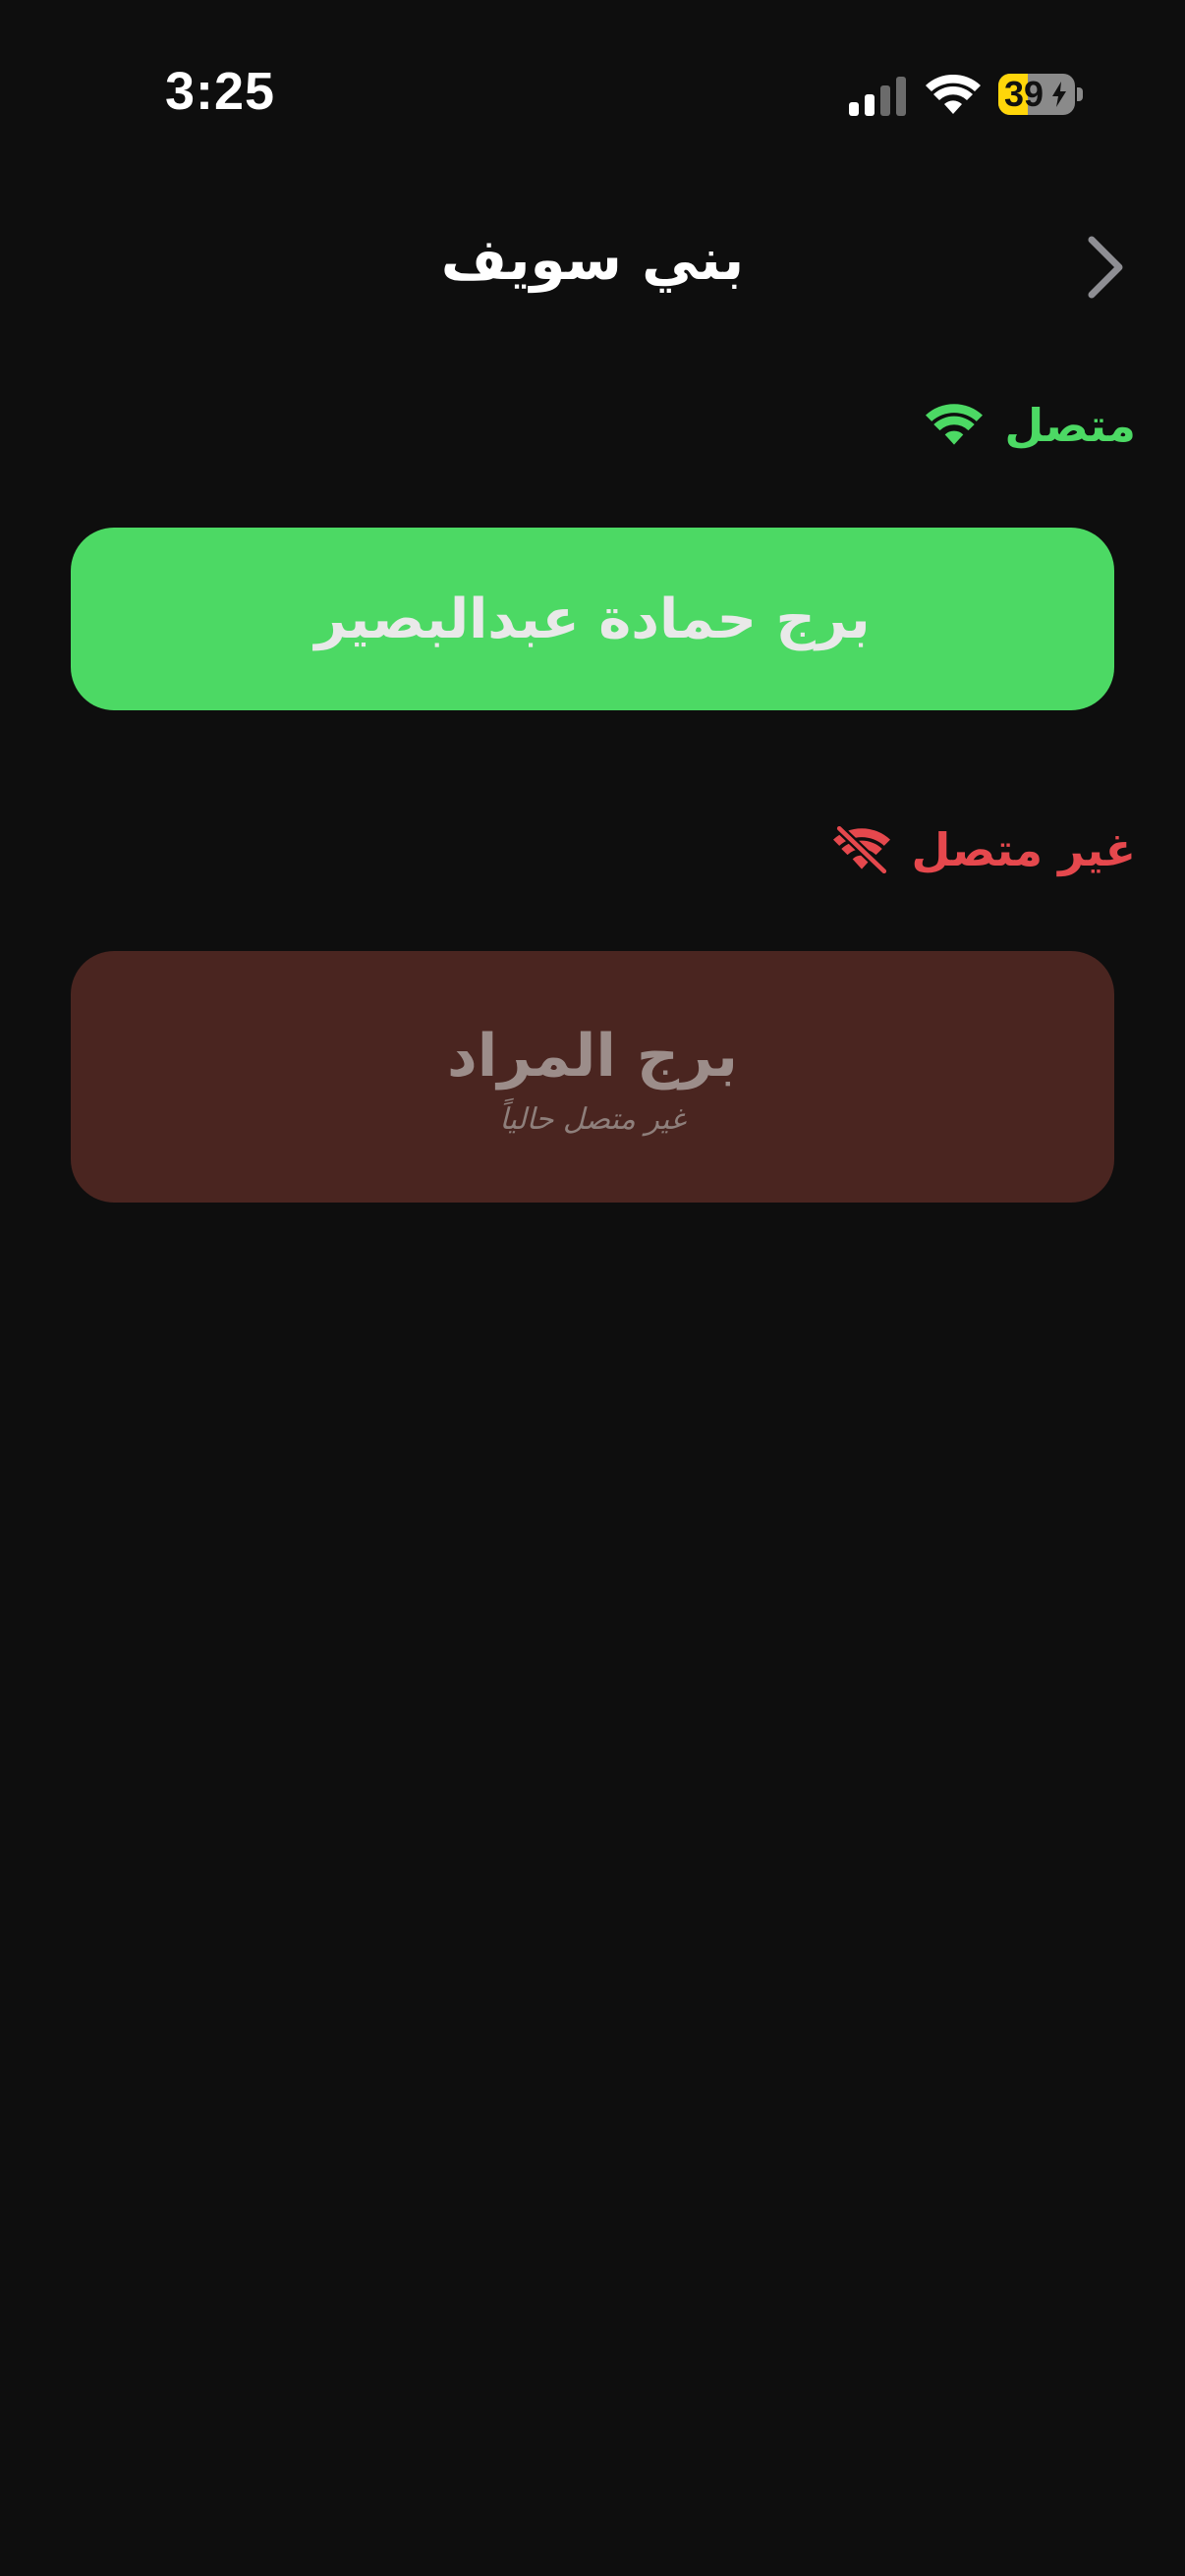 The image size is (1185, 2576). I want to click on wifi-off-icon, so click(861, 849).